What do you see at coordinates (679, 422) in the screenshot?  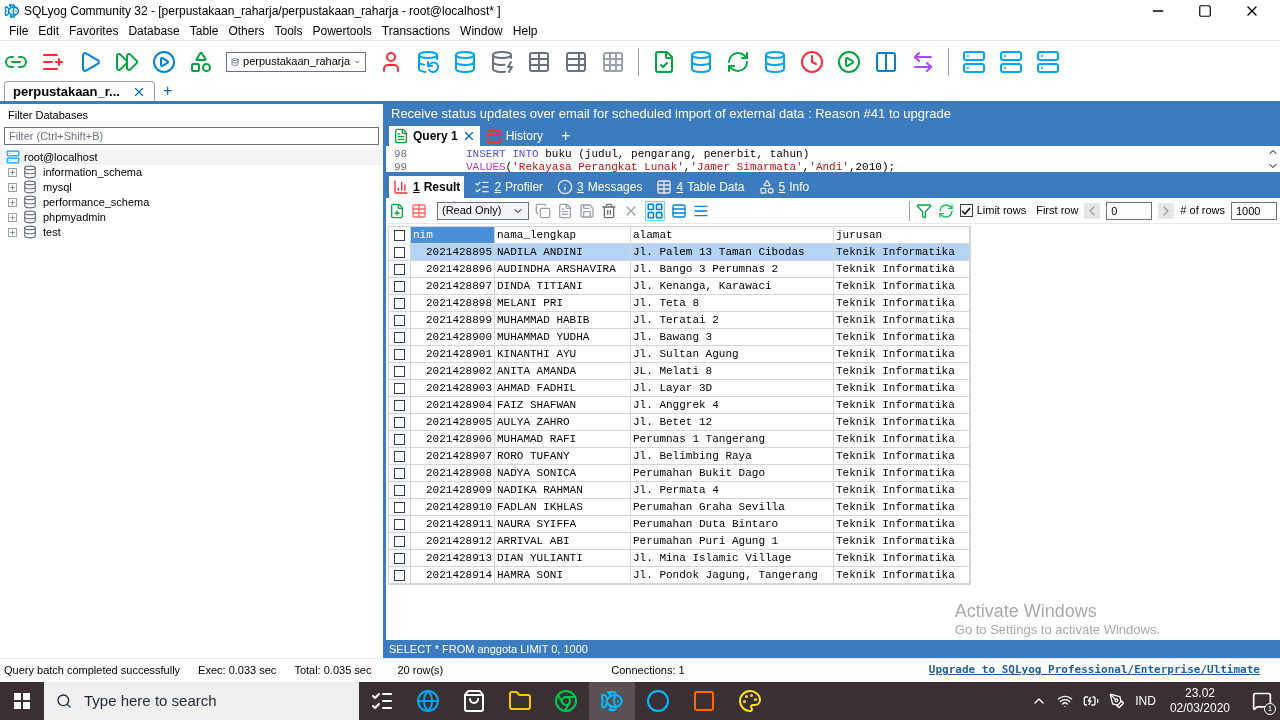 I see `table-row: 2021428905 AULYA ZAHRO Jl. Betet 12 Teknik Informatika` at bounding box center [679, 422].